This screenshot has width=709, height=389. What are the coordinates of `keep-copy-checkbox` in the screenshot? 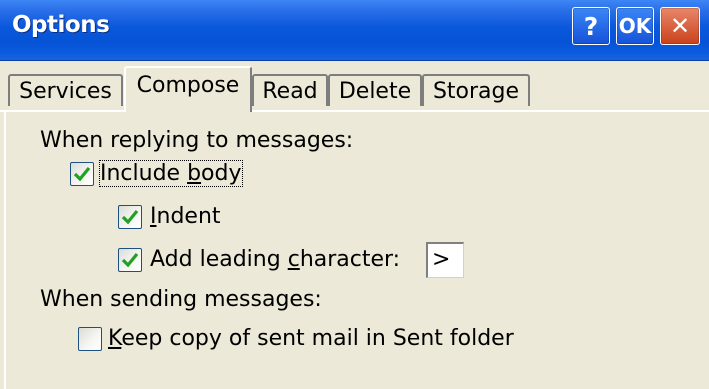 It's located at (90, 339).